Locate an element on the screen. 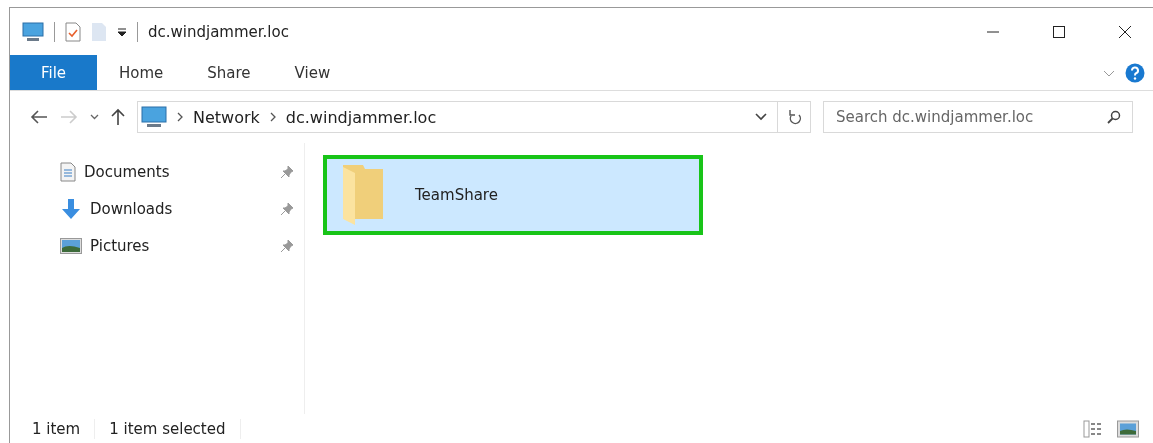 The width and height of the screenshot is (1153, 443). sidebar-item: Downloads is located at coordinates (157, 208).